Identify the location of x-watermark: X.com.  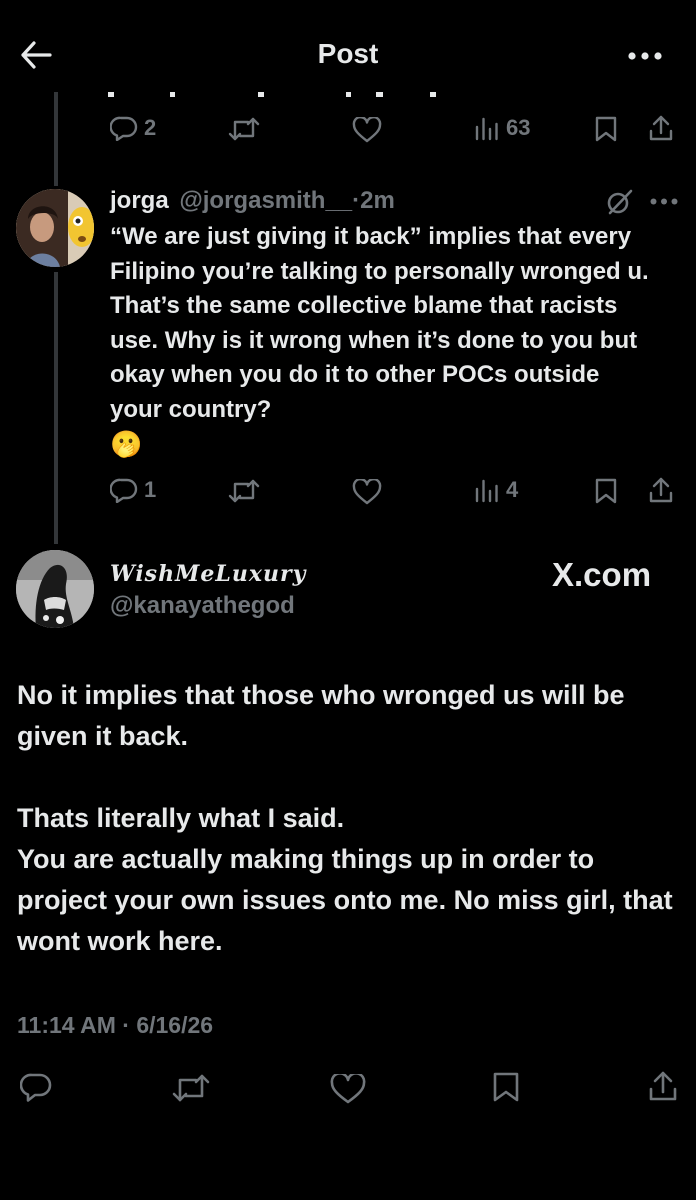
(602, 574).